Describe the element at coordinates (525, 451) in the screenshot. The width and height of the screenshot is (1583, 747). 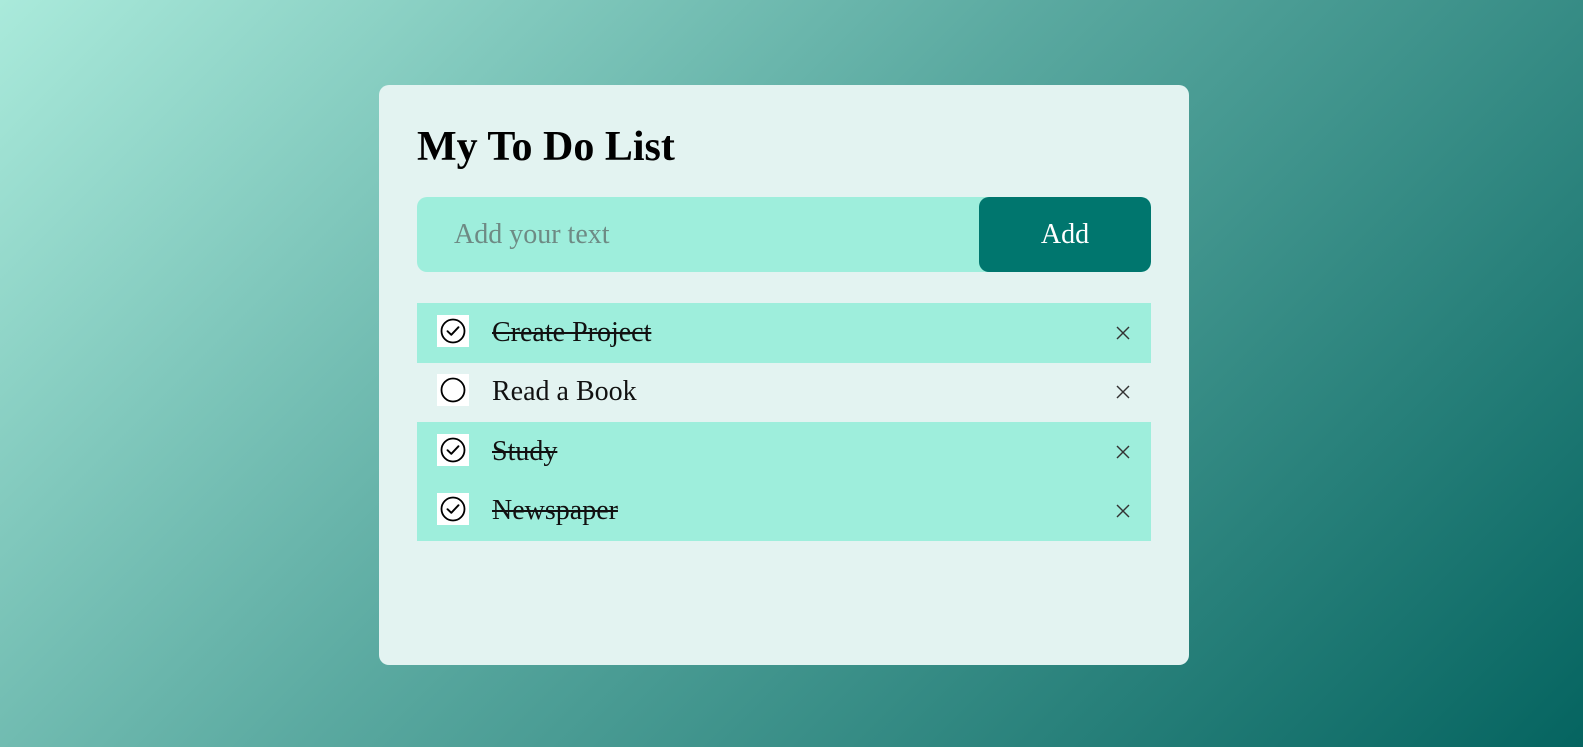
I see `todo-label: Study` at that location.